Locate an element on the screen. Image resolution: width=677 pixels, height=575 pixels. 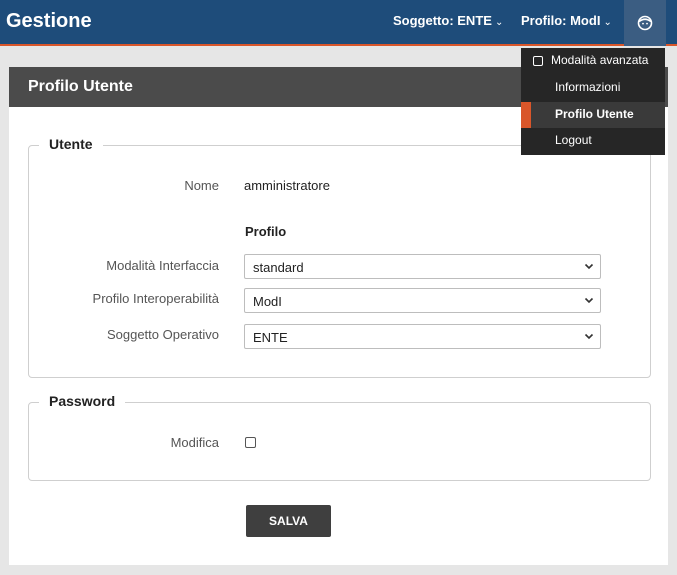
modalita-interfaccia-select: standard is located at coordinates (422, 266).